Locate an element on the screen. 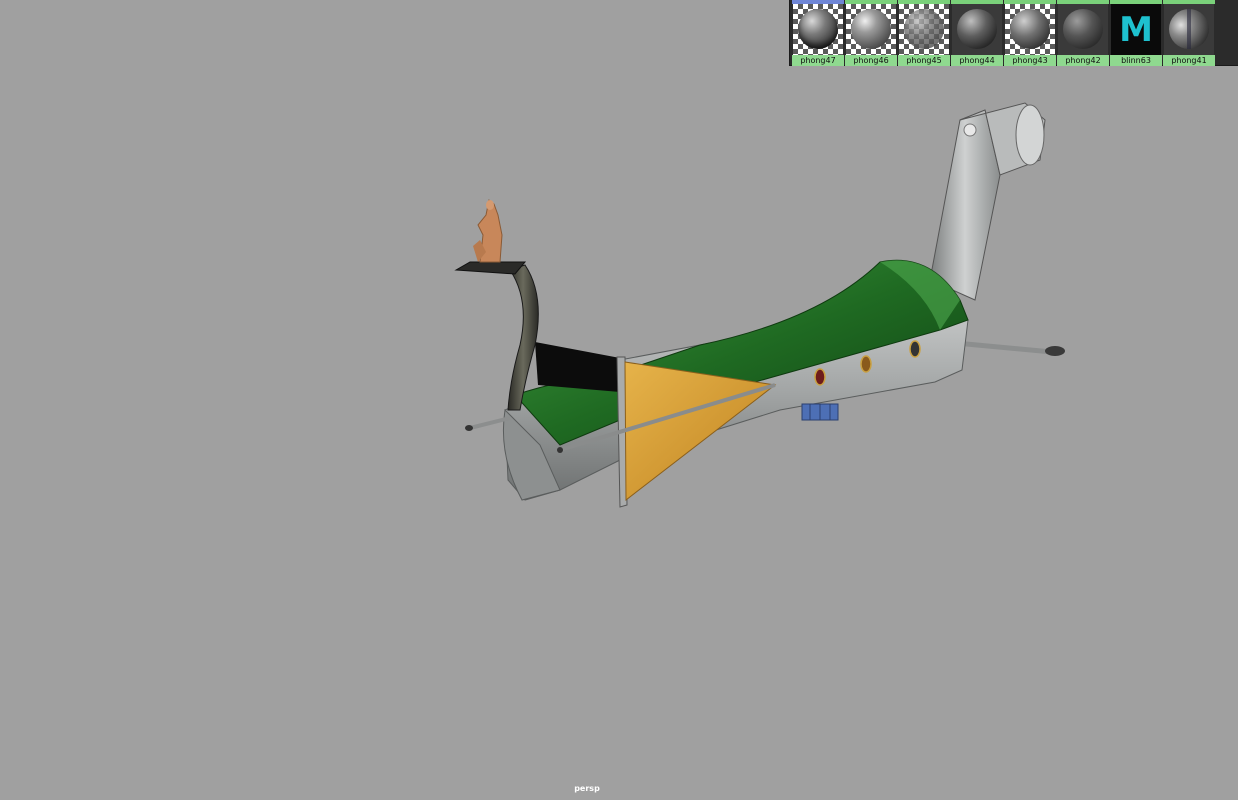 The image size is (1238, 800). swatch-phong45: phong45 is located at coordinates (924, 33).